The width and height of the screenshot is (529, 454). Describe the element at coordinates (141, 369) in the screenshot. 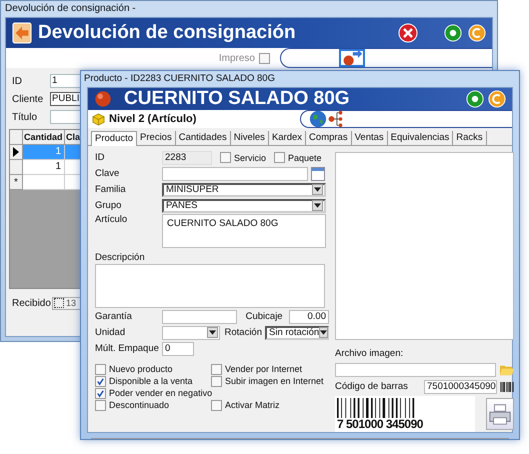

I see `checkbox-label: Nuevo producto` at that location.